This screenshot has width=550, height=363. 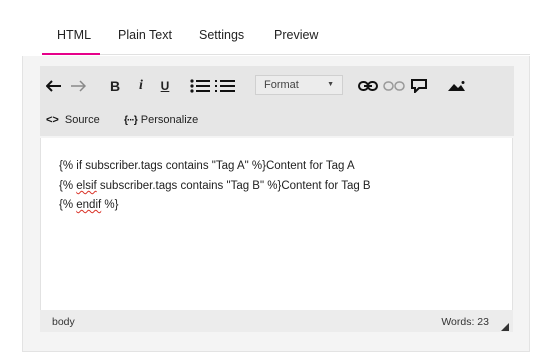 I want to click on format-select: Format ▼, so click(x=299, y=85).